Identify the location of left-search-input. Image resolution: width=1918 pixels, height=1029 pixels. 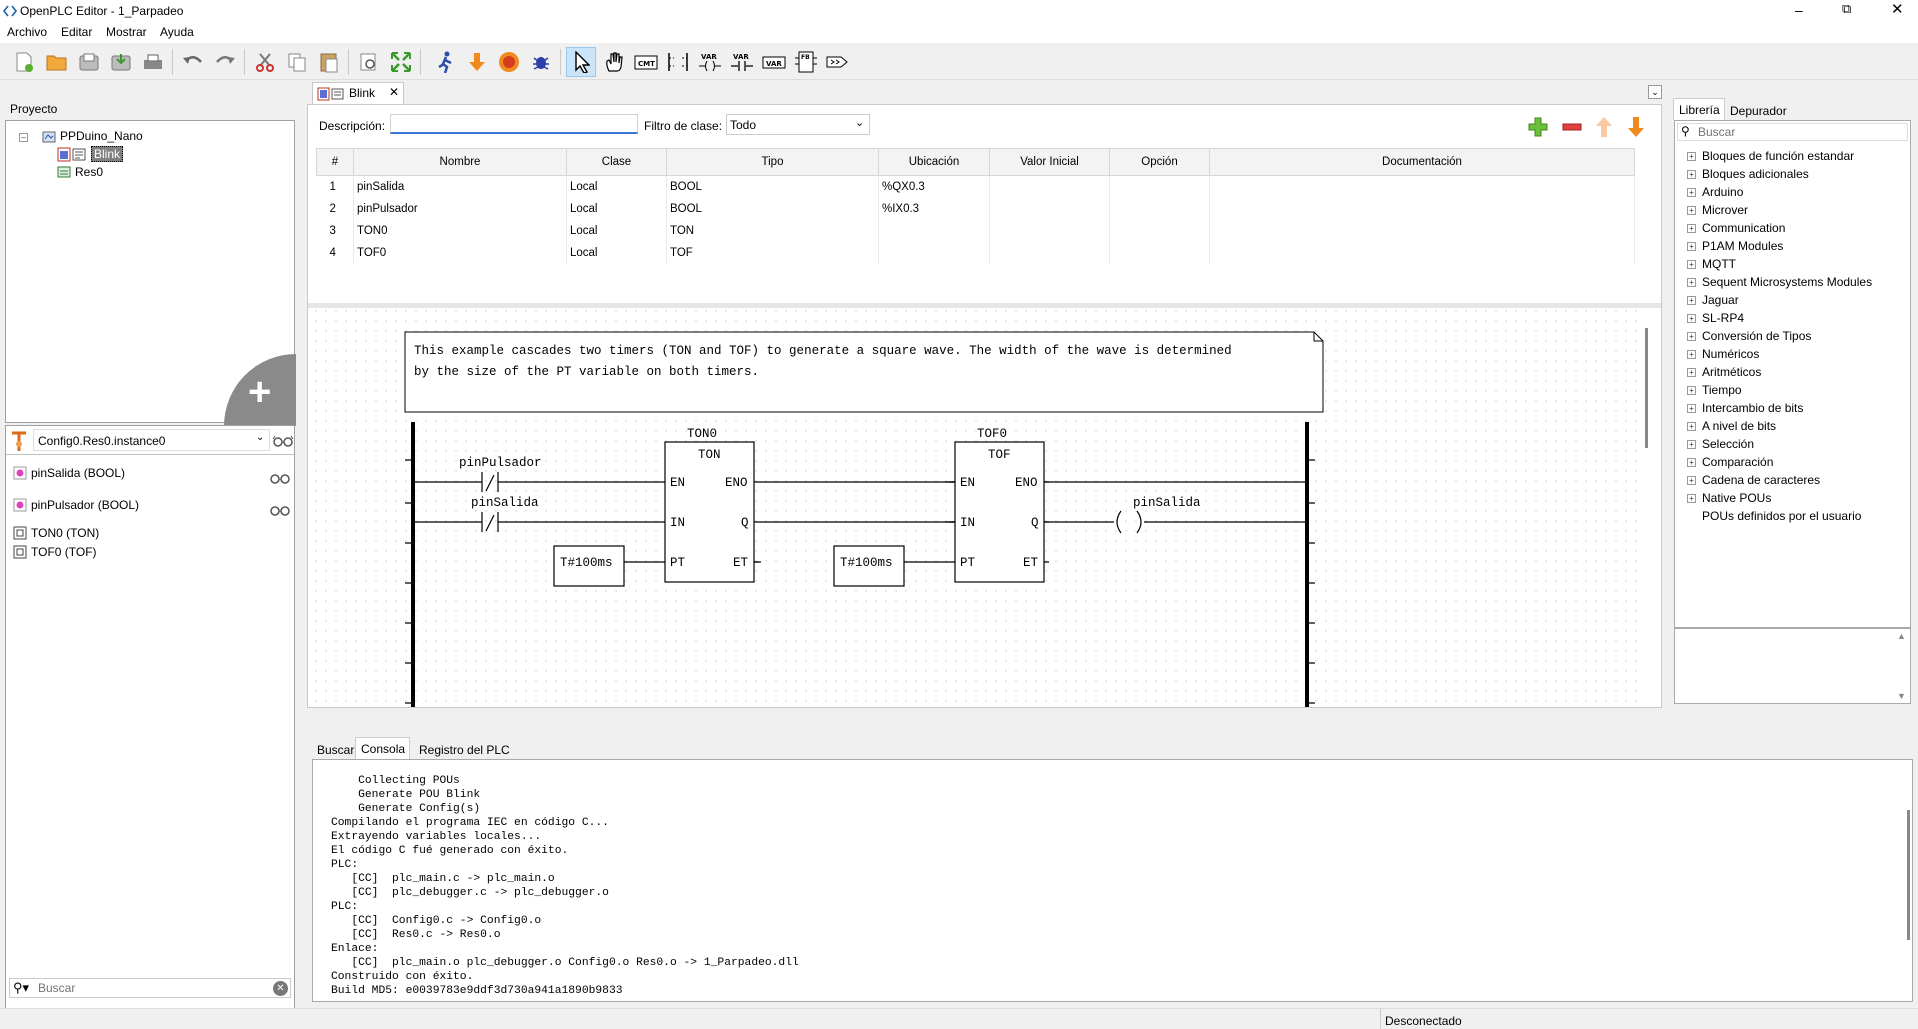
(148, 988).